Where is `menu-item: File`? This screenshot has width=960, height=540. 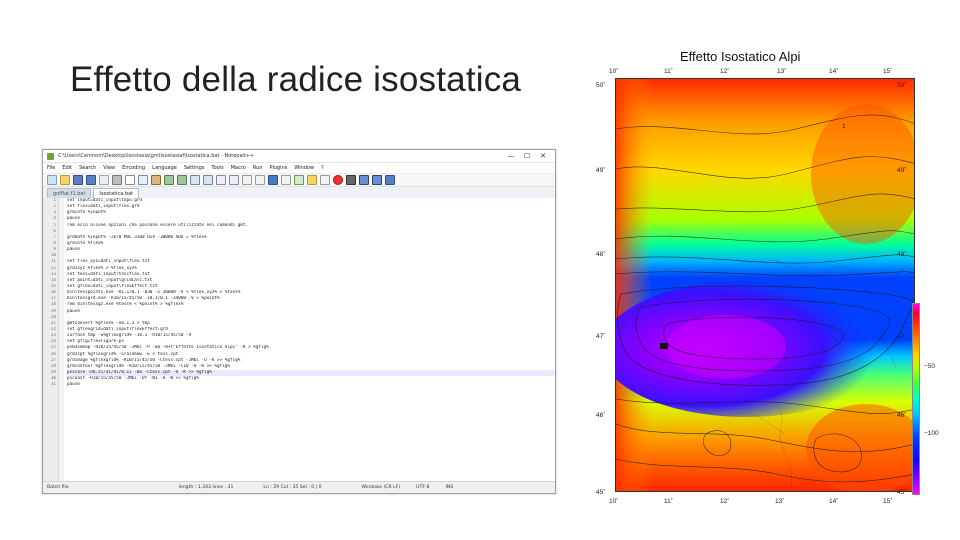 menu-item: File is located at coordinates (51, 168).